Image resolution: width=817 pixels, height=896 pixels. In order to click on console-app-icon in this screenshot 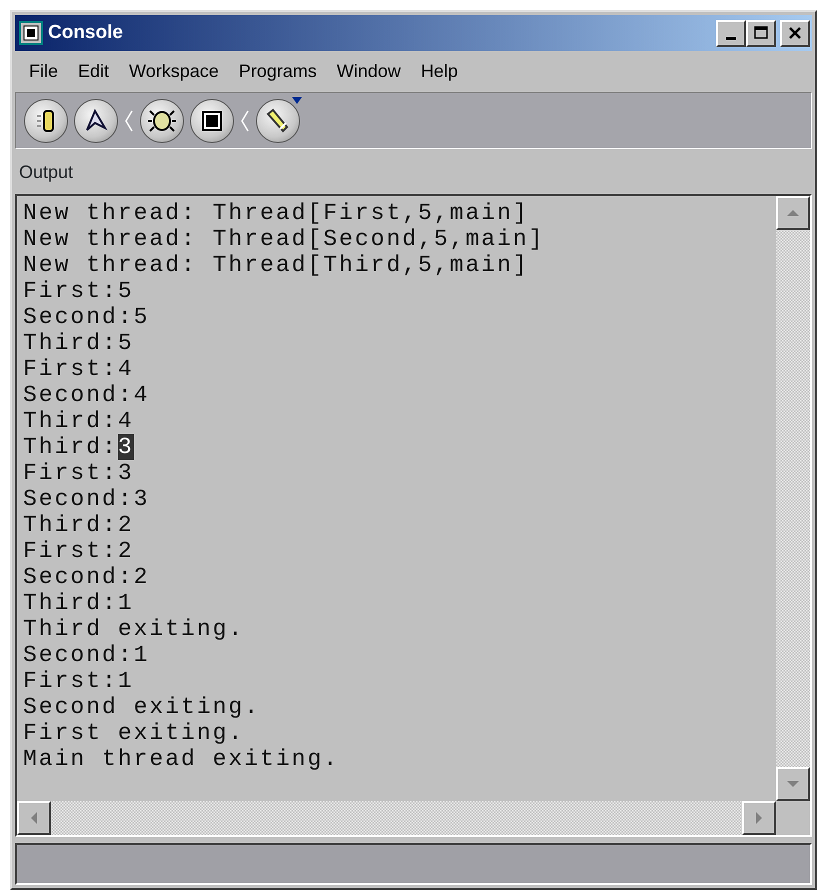, I will do `click(31, 33)`.